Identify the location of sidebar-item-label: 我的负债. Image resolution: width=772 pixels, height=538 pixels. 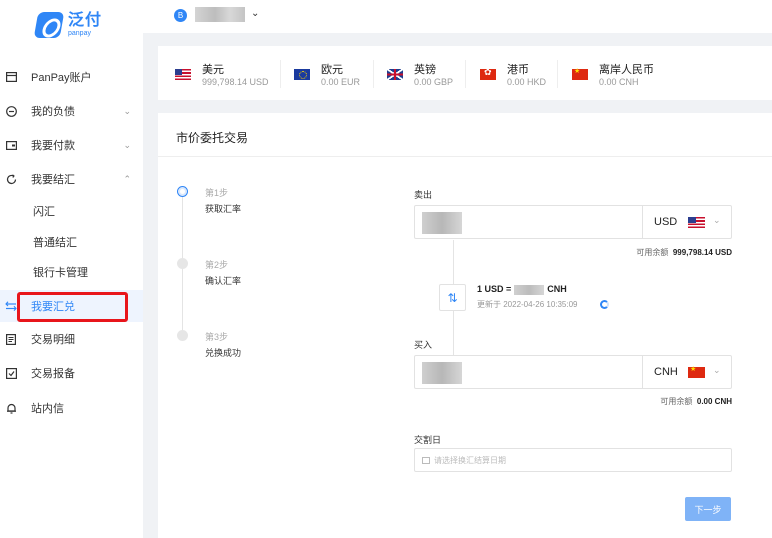
(53, 112).